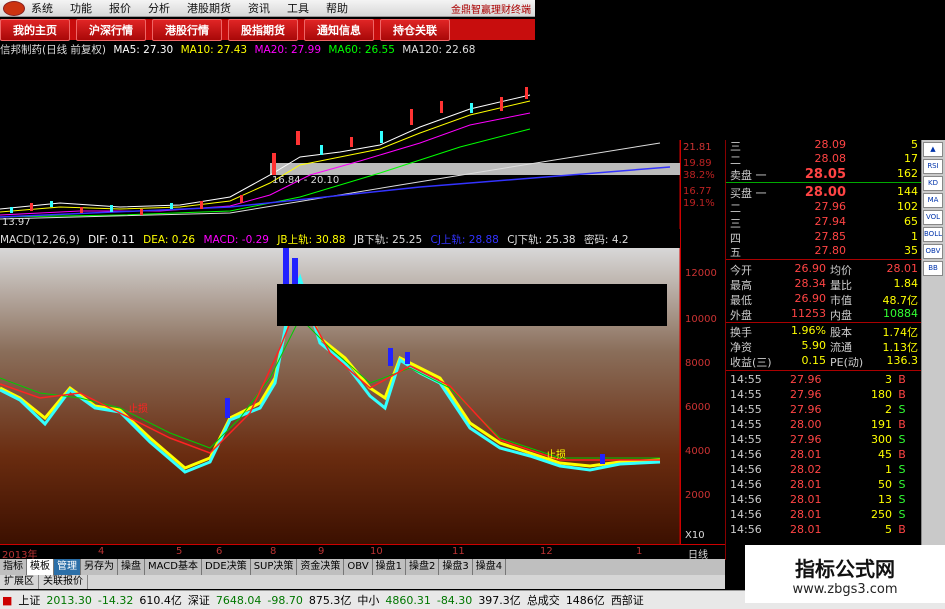 This screenshot has height=609, width=945. Describe the element at coordinates (933, 200) in the screenshot. I see `ma-tool-button: MA` at that location.